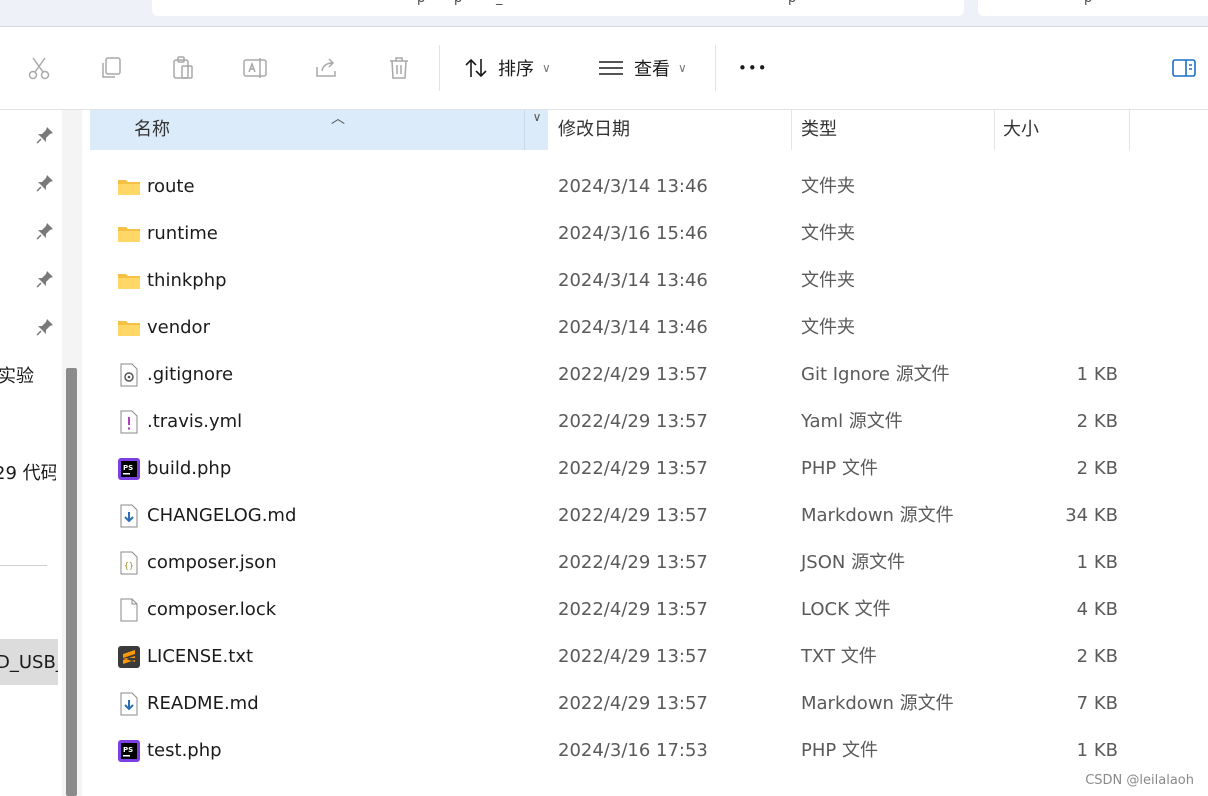  Describe the element at coordinates (1091, 515) in the screenshot. I see `file-size: 34 KB` at that location.